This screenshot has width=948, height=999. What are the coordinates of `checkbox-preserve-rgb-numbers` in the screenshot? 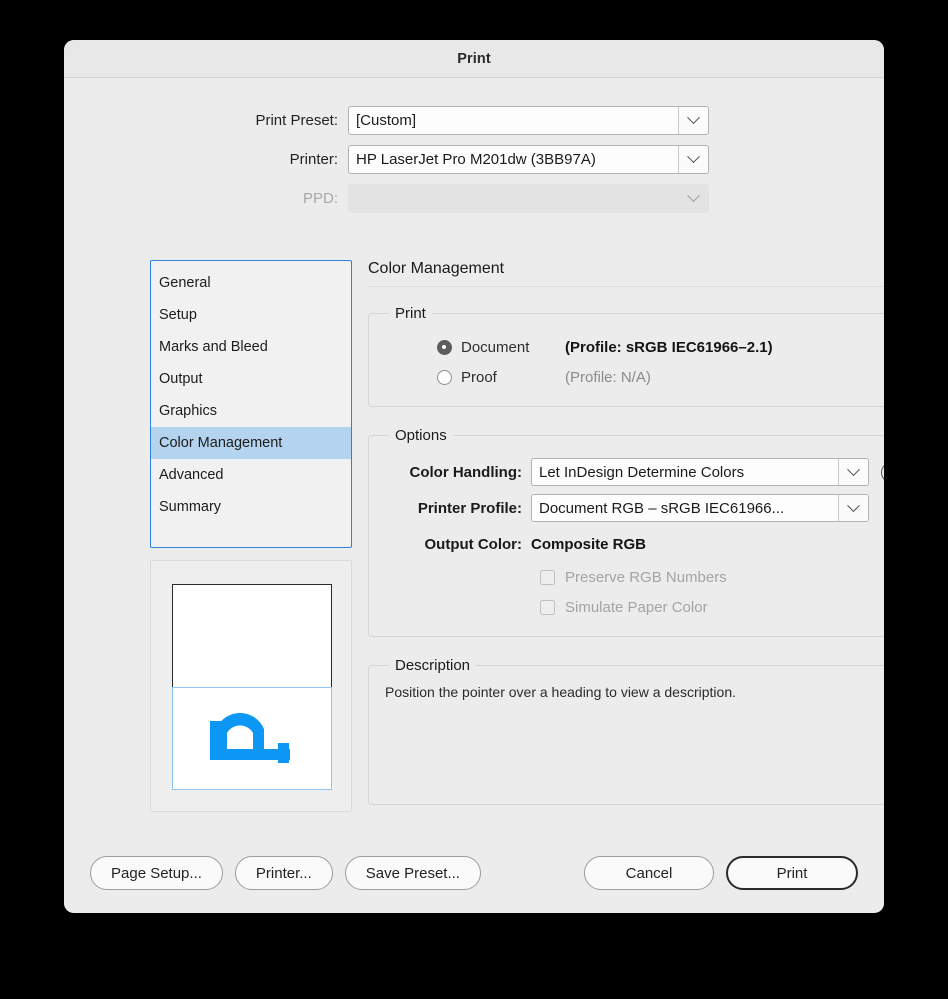 It's located at (547, 577).